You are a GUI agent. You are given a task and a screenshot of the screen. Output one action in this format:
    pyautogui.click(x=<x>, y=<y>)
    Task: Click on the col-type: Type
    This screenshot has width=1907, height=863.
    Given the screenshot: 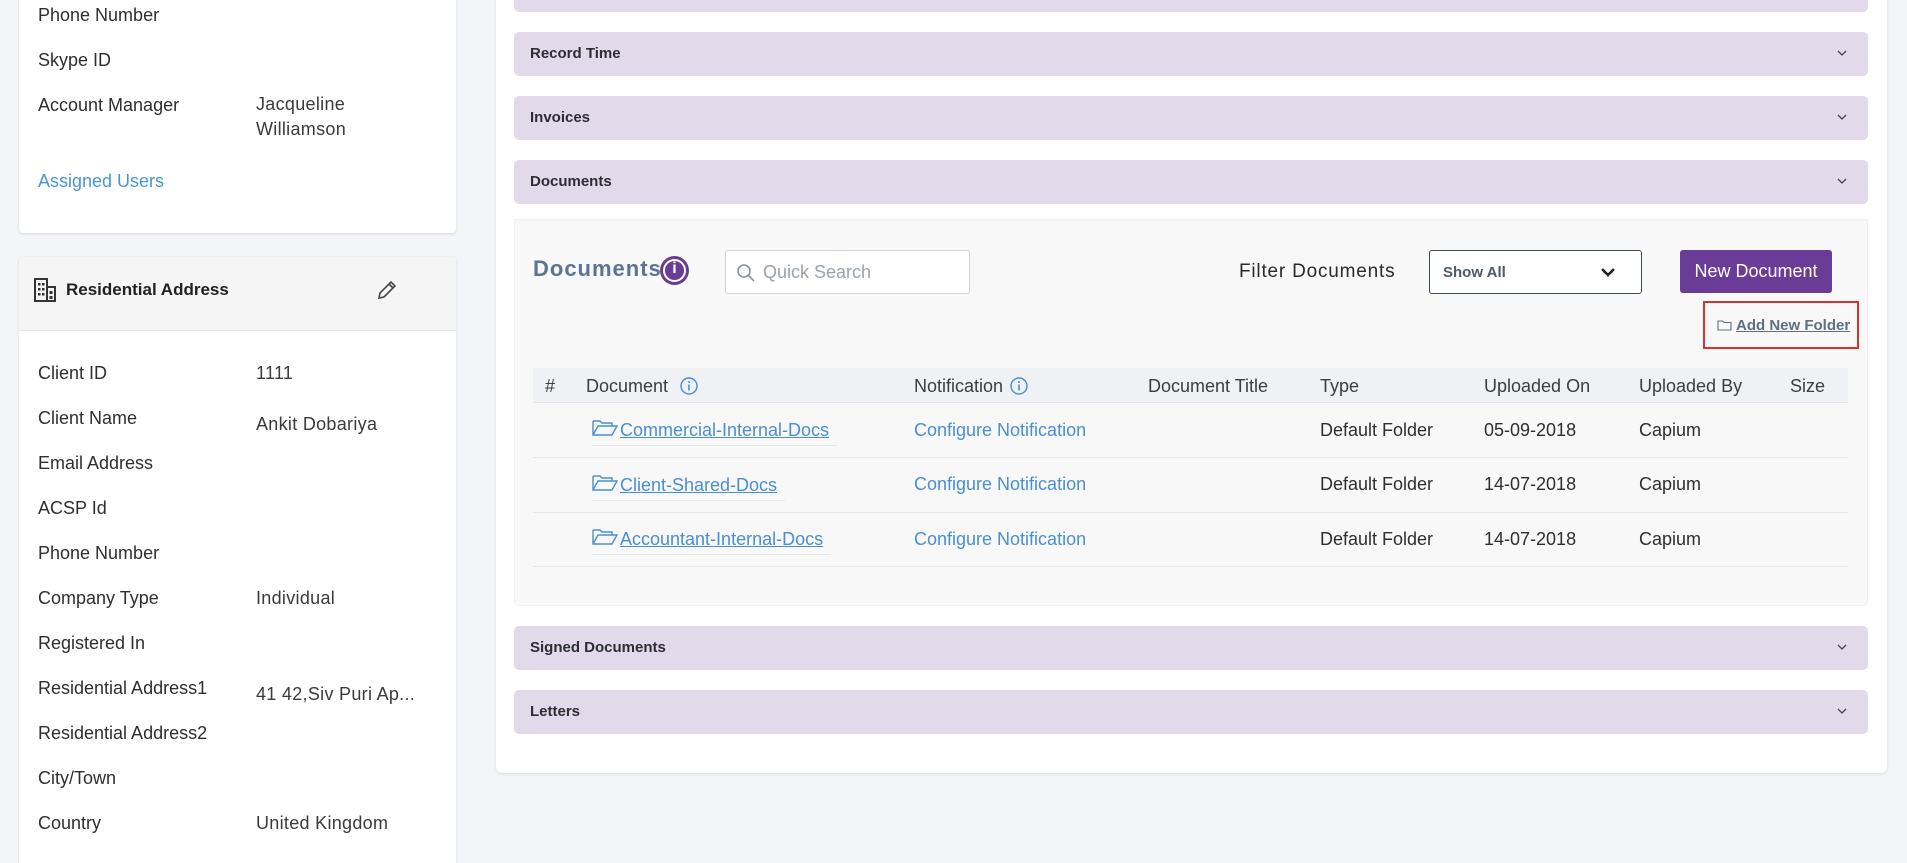 What is the action you would take?
    pyautogui.click(x=1340, y=386)
    